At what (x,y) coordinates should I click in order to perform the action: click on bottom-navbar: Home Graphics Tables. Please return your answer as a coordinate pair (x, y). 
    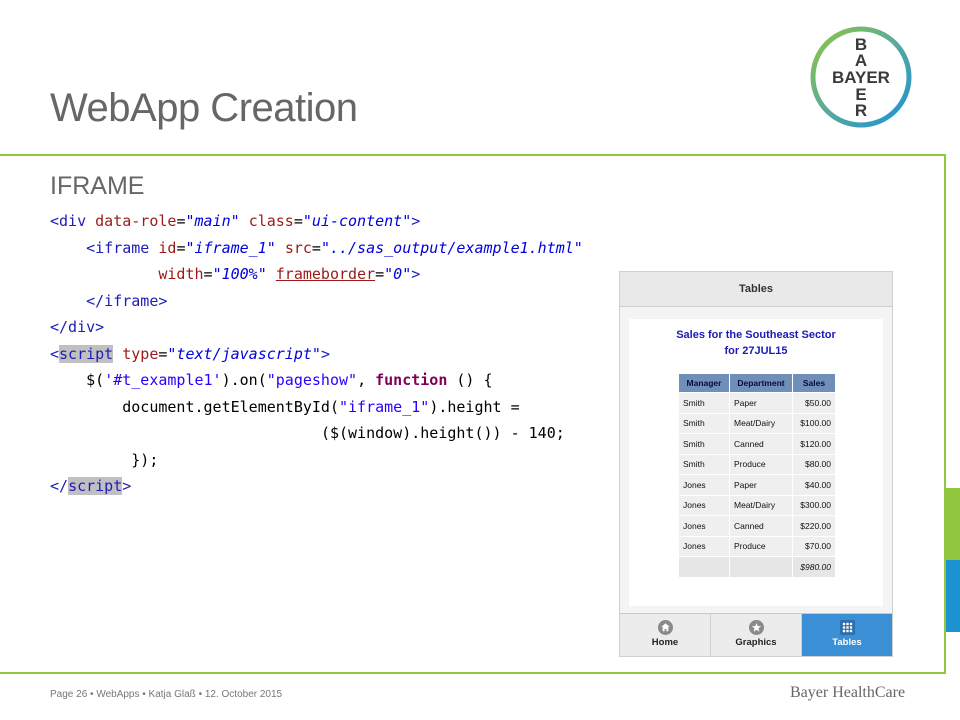
    Looking at the image, I should click on (756, 634).